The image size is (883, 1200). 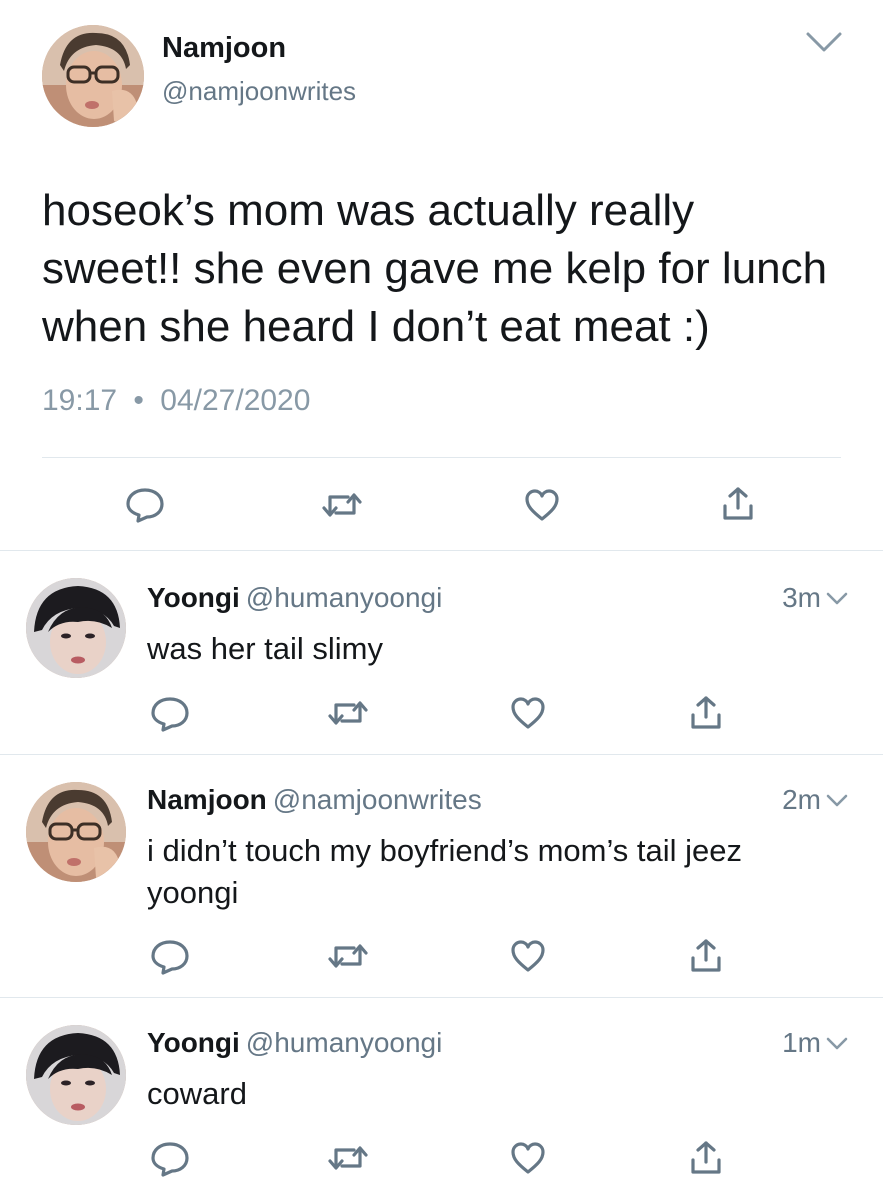 I want to click on reply-timestamp: 3m, so click(x=801, y=597).